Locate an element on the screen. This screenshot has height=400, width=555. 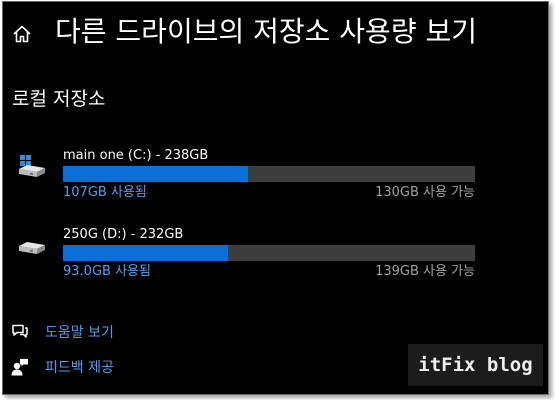
home-icon is located at coordinates (22, 34).